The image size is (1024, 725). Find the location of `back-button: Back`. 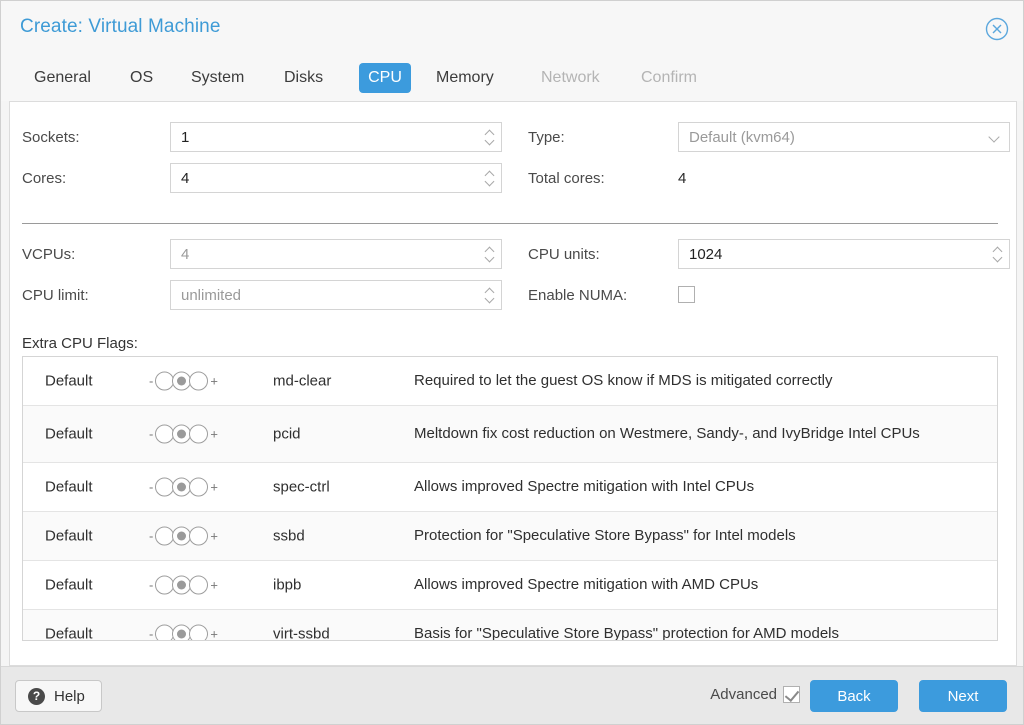

back-button: Back is located at coordinates (854, 696).